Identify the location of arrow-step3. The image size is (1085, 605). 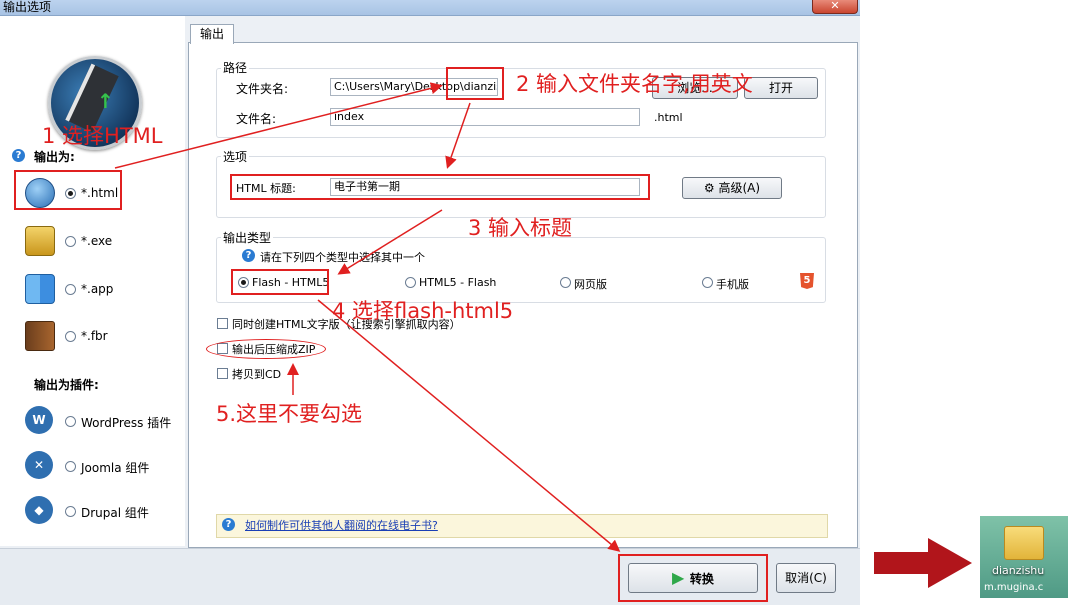
(390, 242).